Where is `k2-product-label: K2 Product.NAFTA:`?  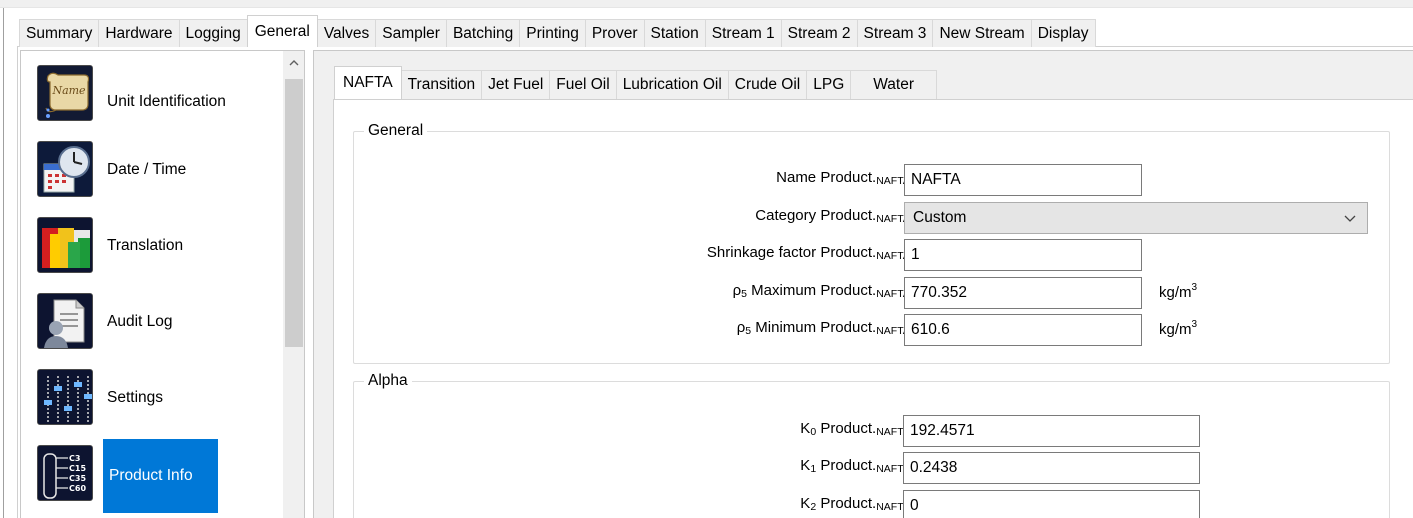
k2-product-label: K2 Product.NAFTA: is located at coordinates (857, 504).